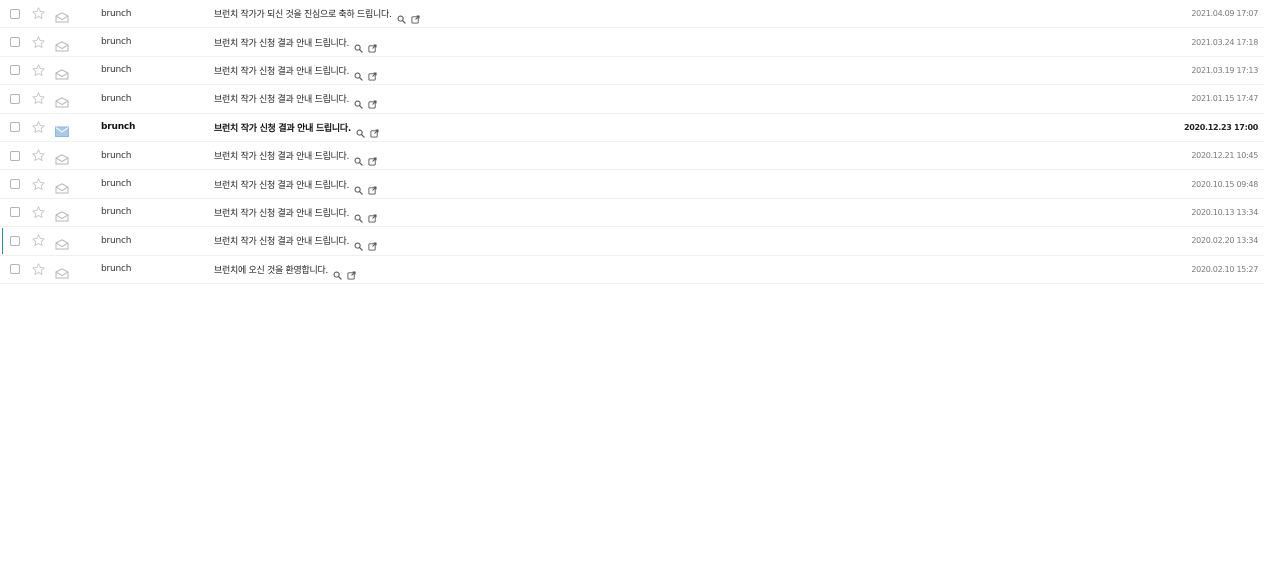 Image resolution: width=1280 pixels, height=584 pixels. I want to click on mail-date: 2021.04.09 17:07, so click(1224, 14).